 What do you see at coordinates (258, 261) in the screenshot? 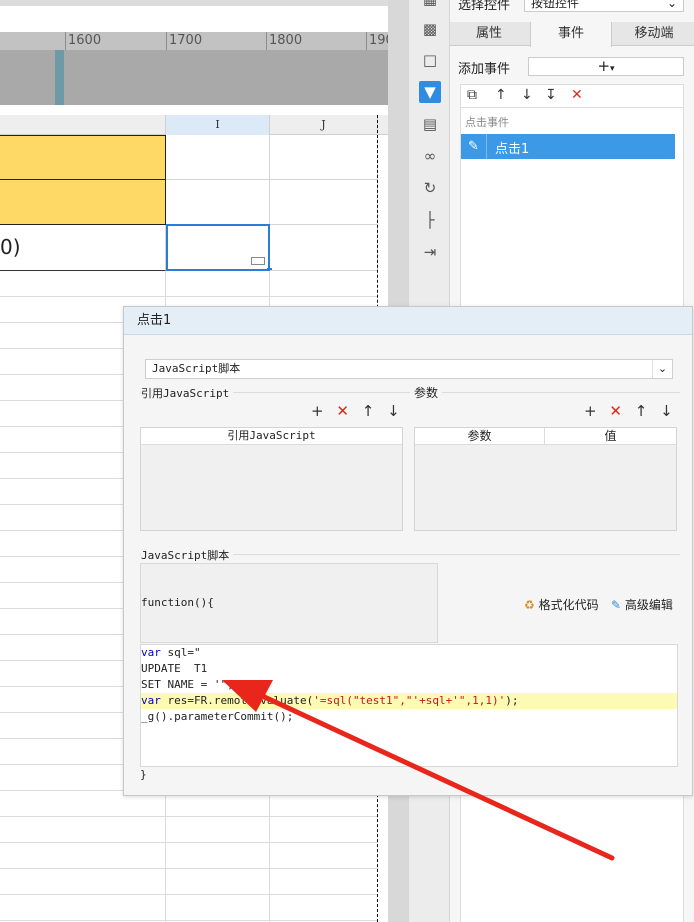
I see `cell-widget-icon` at bounding box center [258, 261].